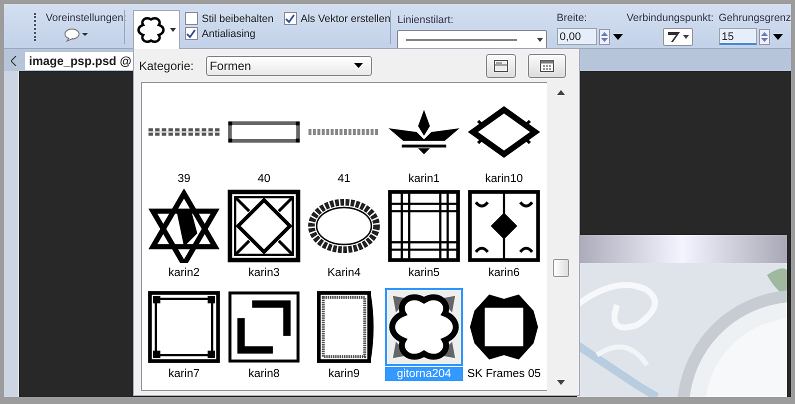  Describe the element at coordinates (472, 40) in the screenshot. I see `line-style-dropdown` at that location.